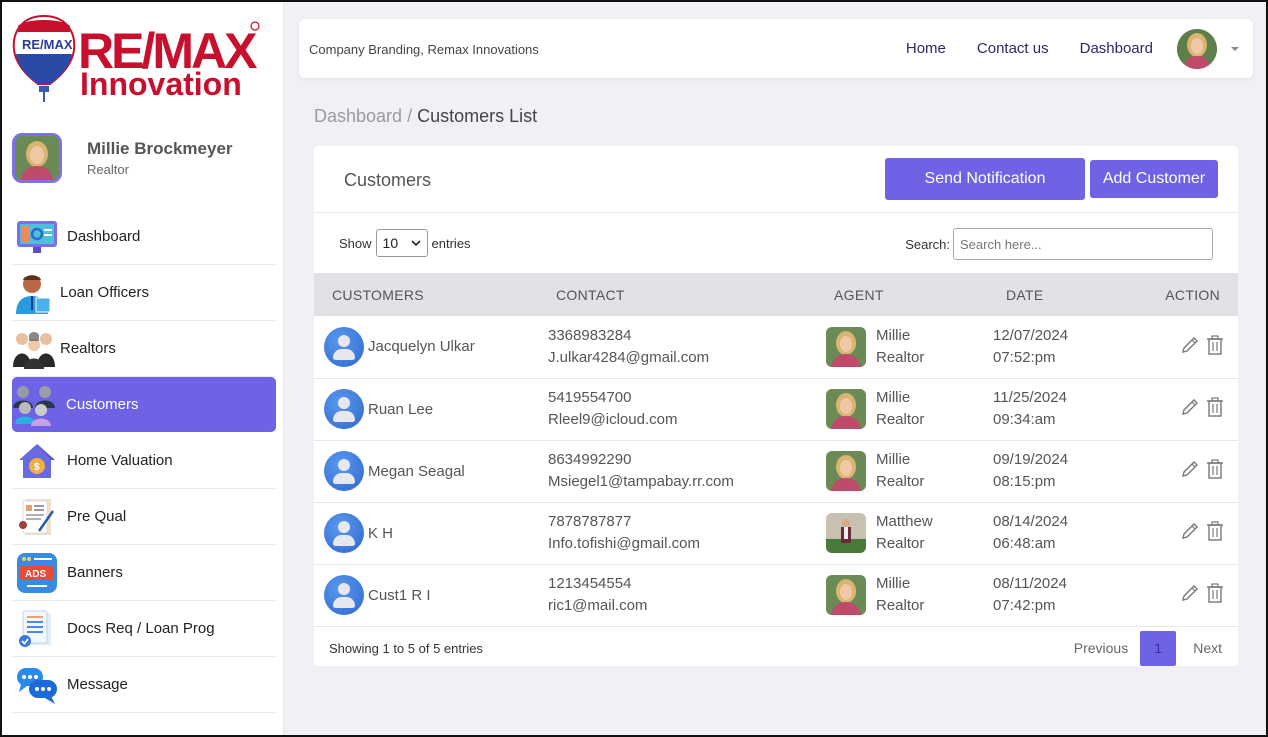 This screenshot has height=737, width=1268. What do you see at coordinates (144, 461) in the screenshot?
I see `sidebar-item-home-valuation: $ Home Valuation` at bounding box center [144, 461].